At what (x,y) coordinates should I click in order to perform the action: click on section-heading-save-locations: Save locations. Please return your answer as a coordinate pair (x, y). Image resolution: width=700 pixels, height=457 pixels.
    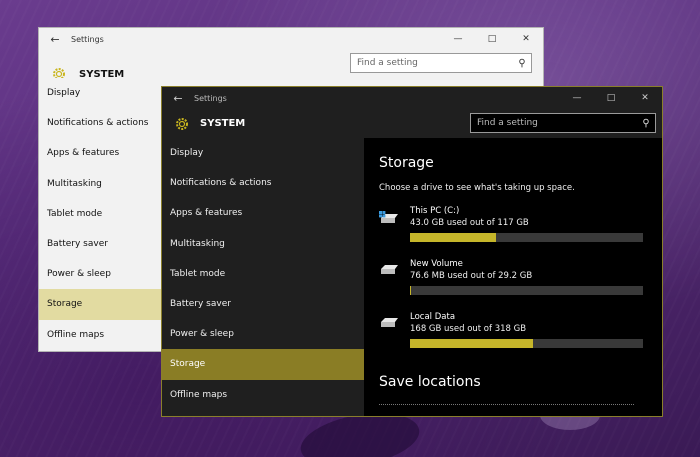
    Looking at the image, I should click on (430, 382).